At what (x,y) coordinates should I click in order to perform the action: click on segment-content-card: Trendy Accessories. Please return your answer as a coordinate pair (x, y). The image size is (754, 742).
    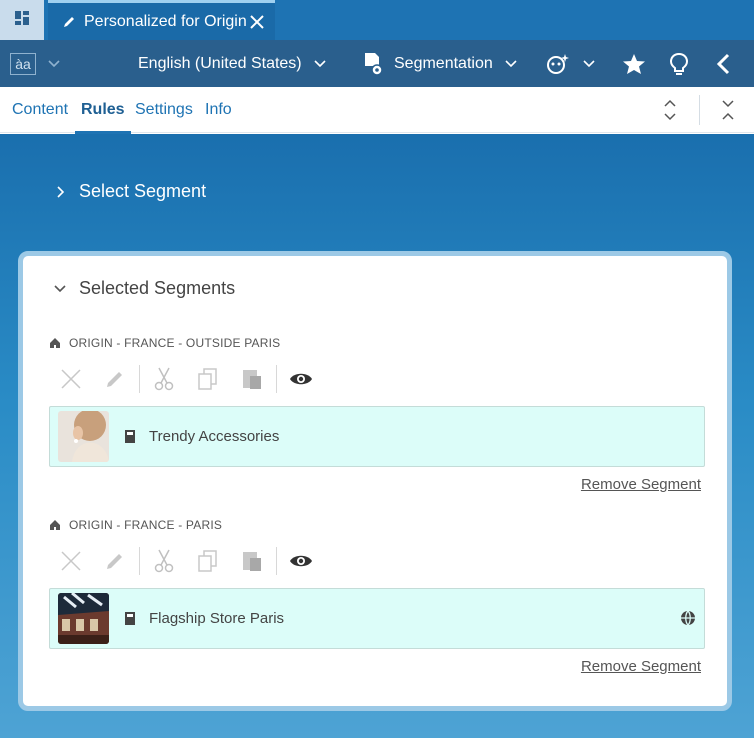
    Looking at the image, I should click on (377, 436).